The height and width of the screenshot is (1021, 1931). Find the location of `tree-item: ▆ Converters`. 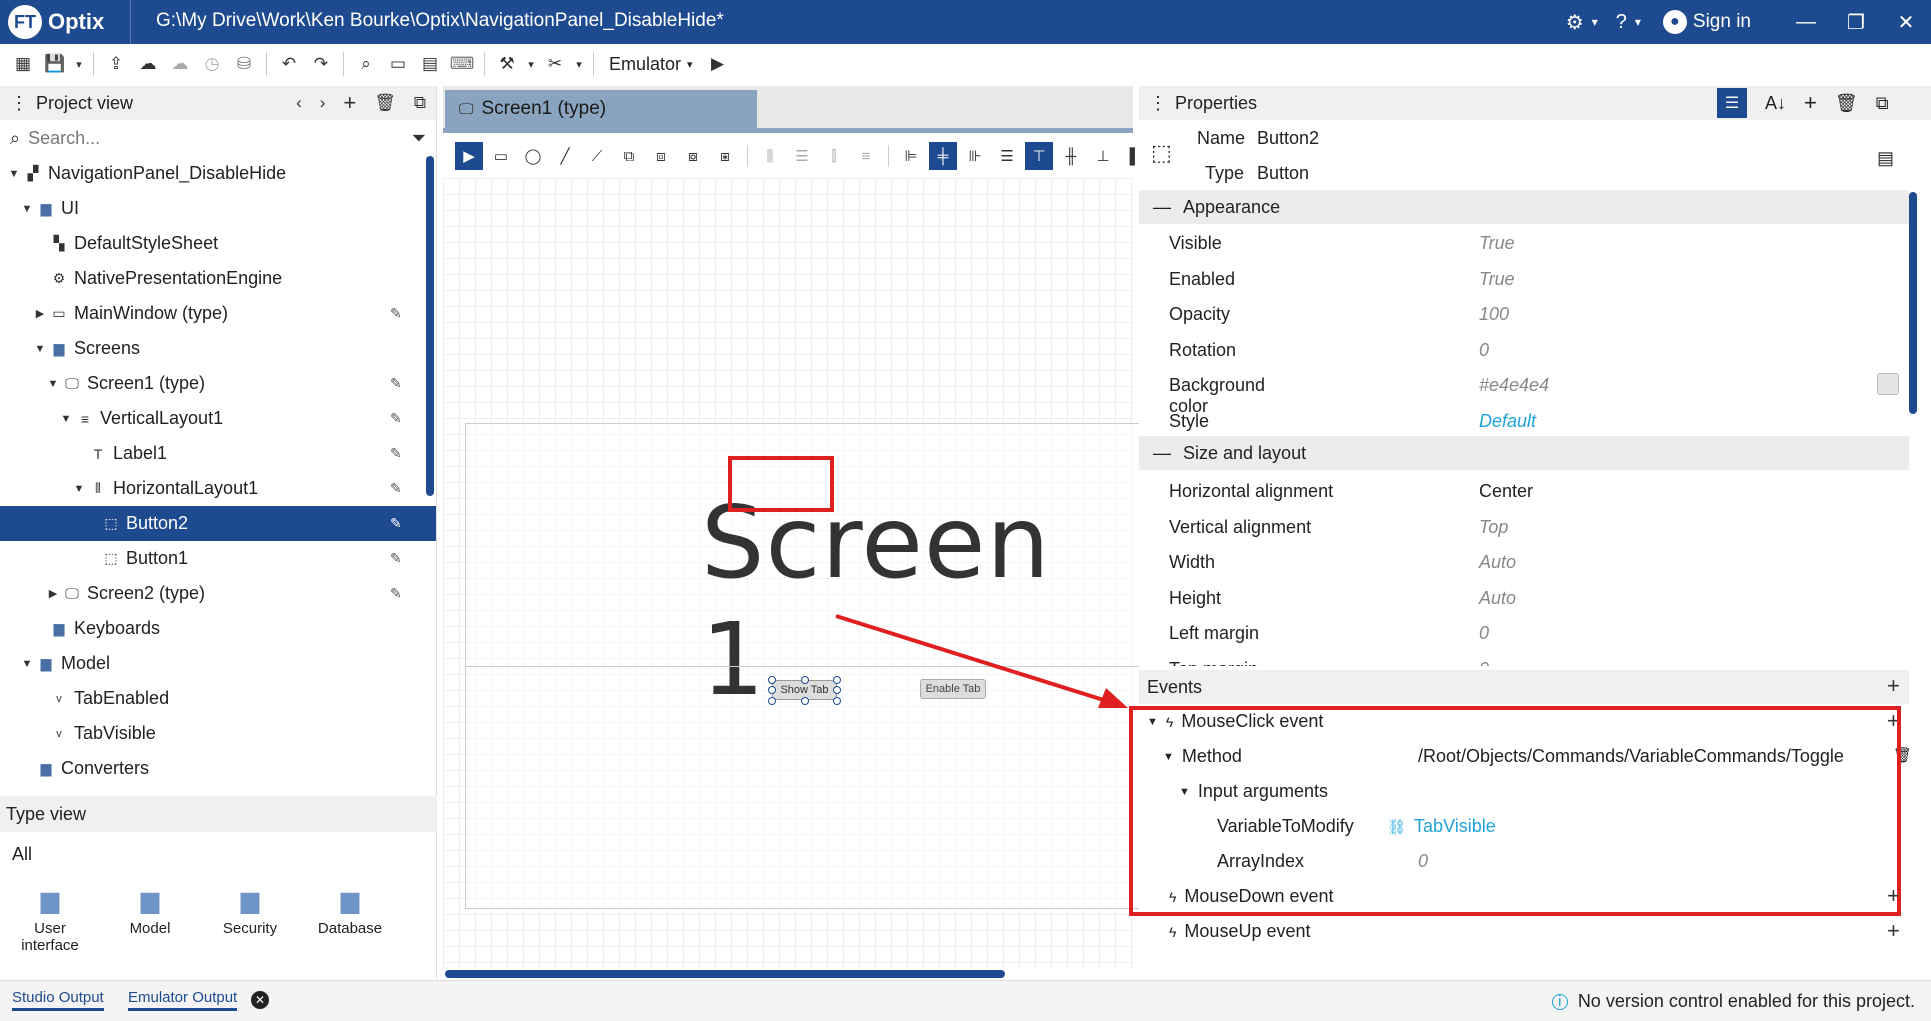

tree-item: ▆ Converters is located at coordinates (218, 768).